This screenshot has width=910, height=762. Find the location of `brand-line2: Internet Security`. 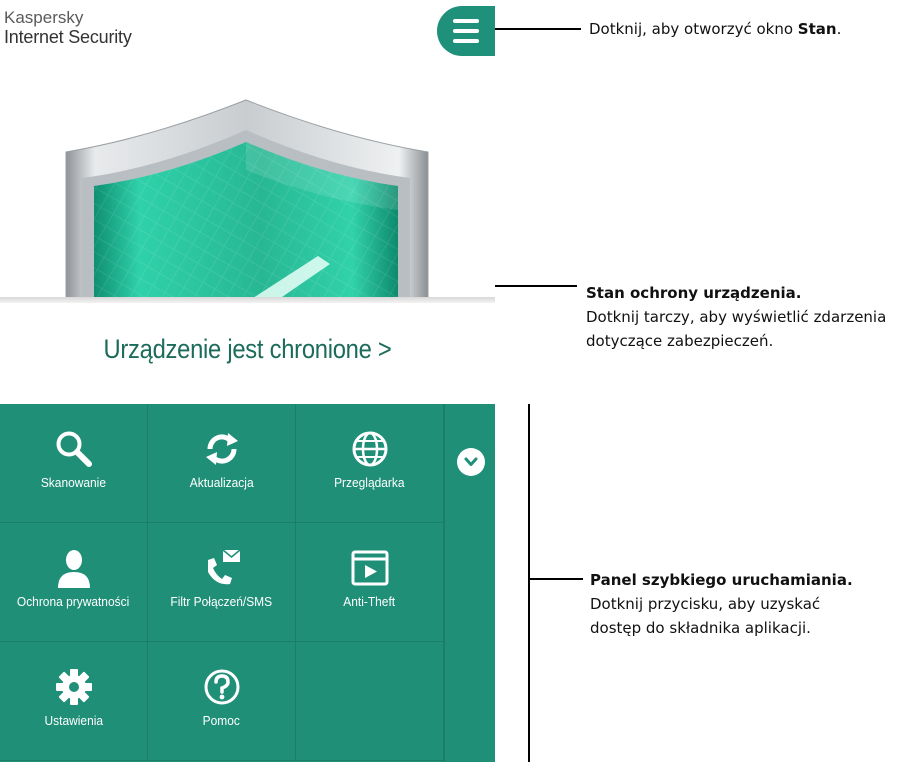

brand-line2: Internet Security is located at coordinates (68, 37).